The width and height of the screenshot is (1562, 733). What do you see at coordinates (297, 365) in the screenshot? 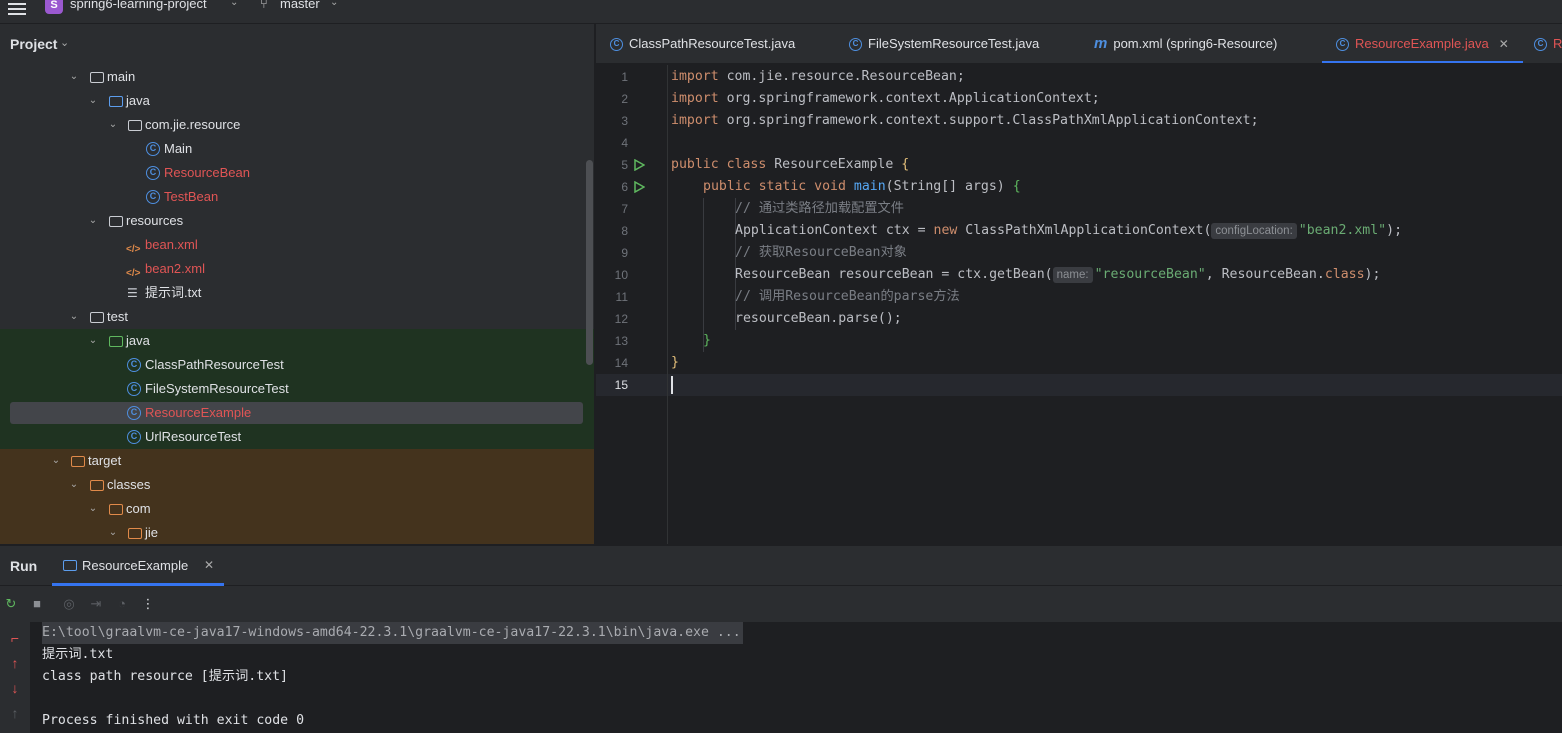
I see `tree-item-classpathresourcetest: C ClassPathResourceTest` at bounding box center [297, 365].